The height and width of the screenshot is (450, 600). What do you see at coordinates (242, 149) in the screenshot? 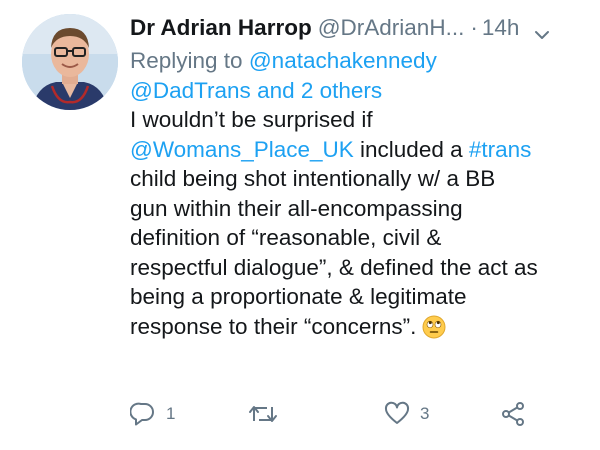
I see `body-mention: @Womans_Place_UK` at bounding box center [242, 149].